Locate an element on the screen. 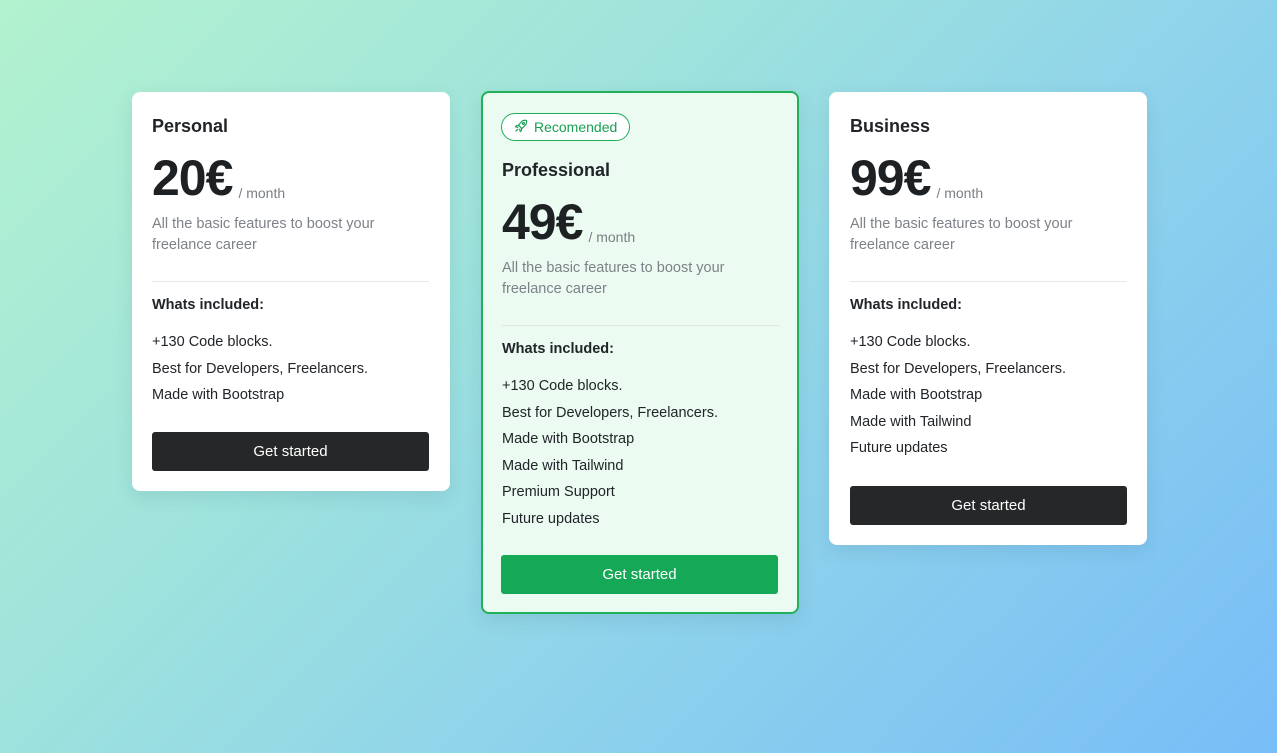  get-started-button-business: Get started is located at coordinates (988, 505).